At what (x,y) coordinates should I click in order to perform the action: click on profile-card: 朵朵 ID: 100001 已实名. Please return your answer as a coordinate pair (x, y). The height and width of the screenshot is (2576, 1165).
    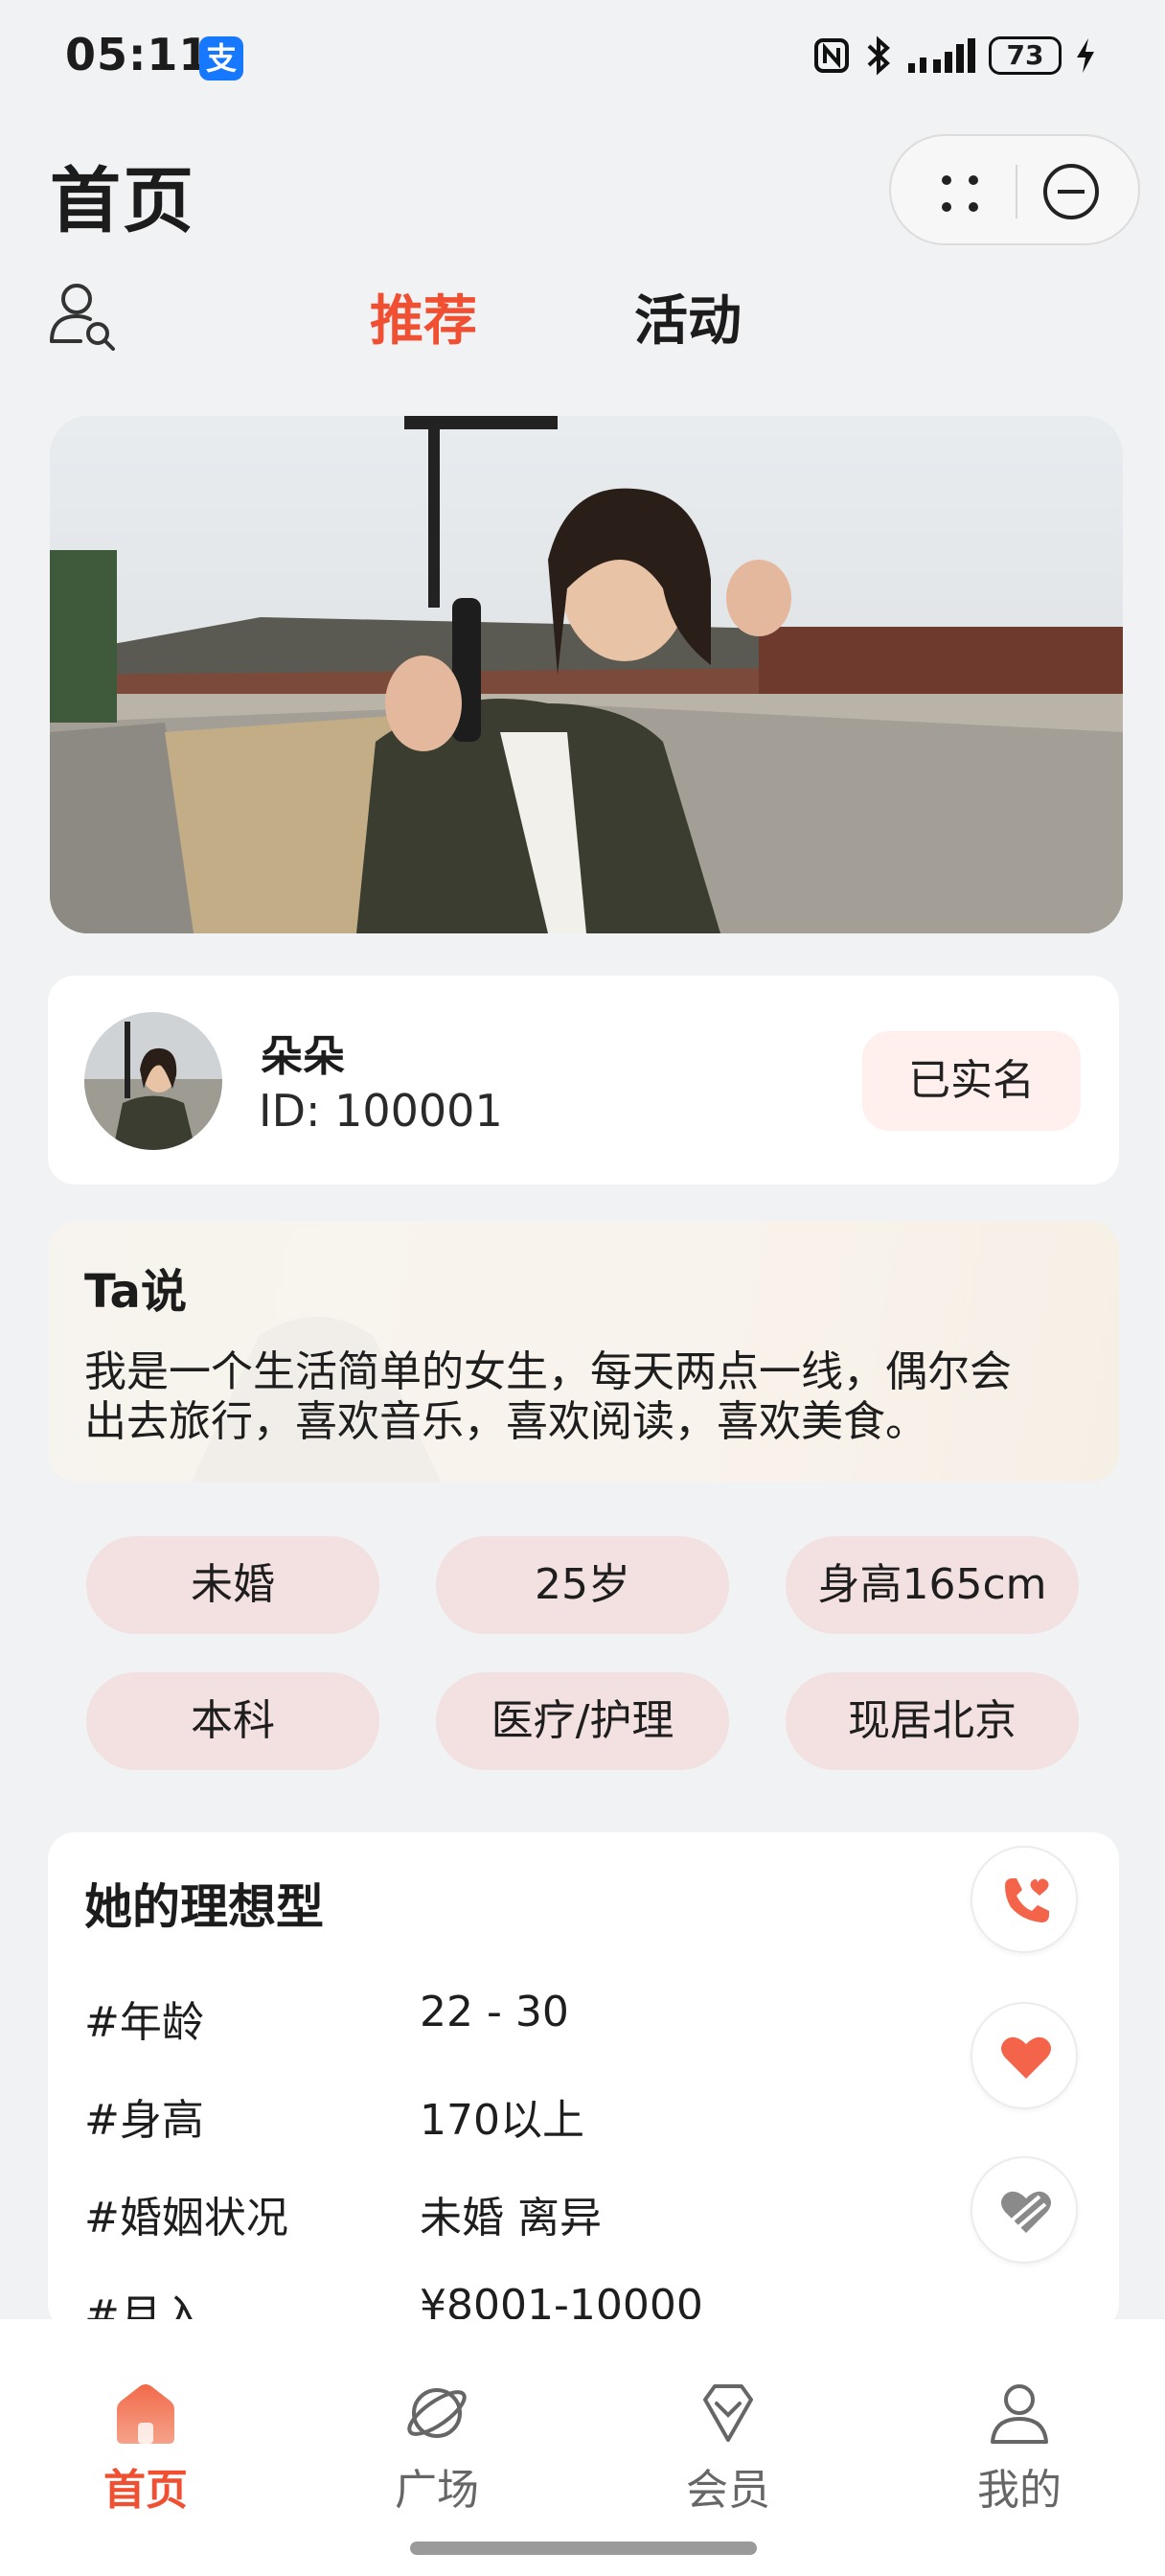
    Looking at the image, I should click on (583, 1080).